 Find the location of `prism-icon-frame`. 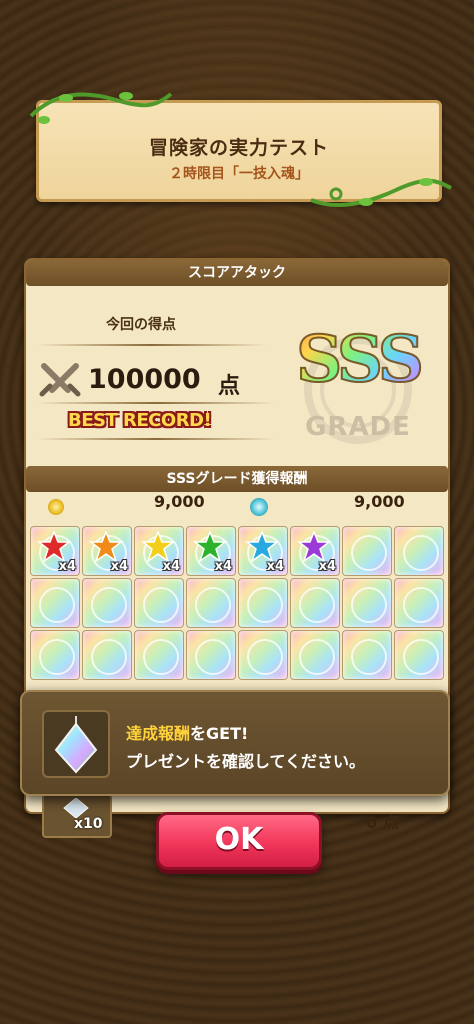

prism-icon-frame is located at coordinates (76, 744).